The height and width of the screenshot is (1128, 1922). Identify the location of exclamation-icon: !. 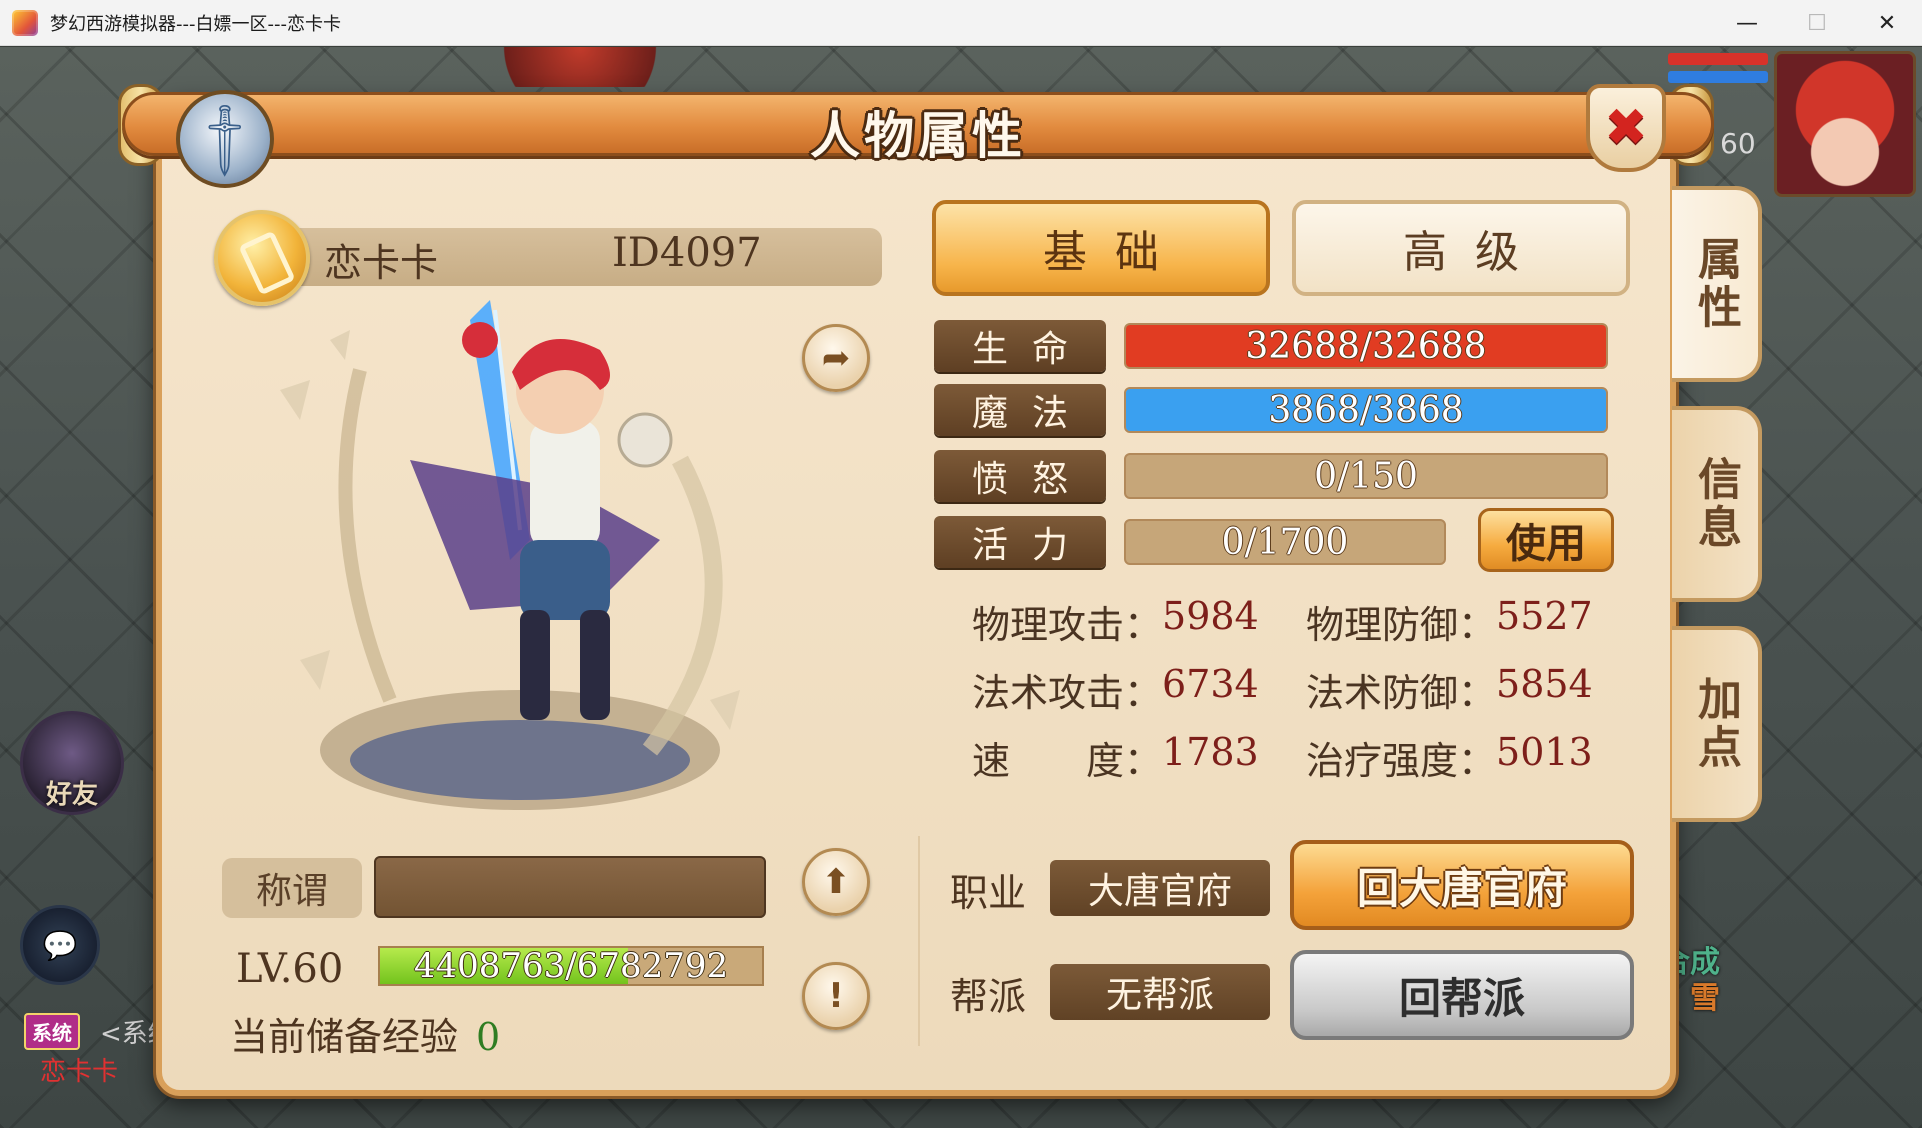
(836, 996).